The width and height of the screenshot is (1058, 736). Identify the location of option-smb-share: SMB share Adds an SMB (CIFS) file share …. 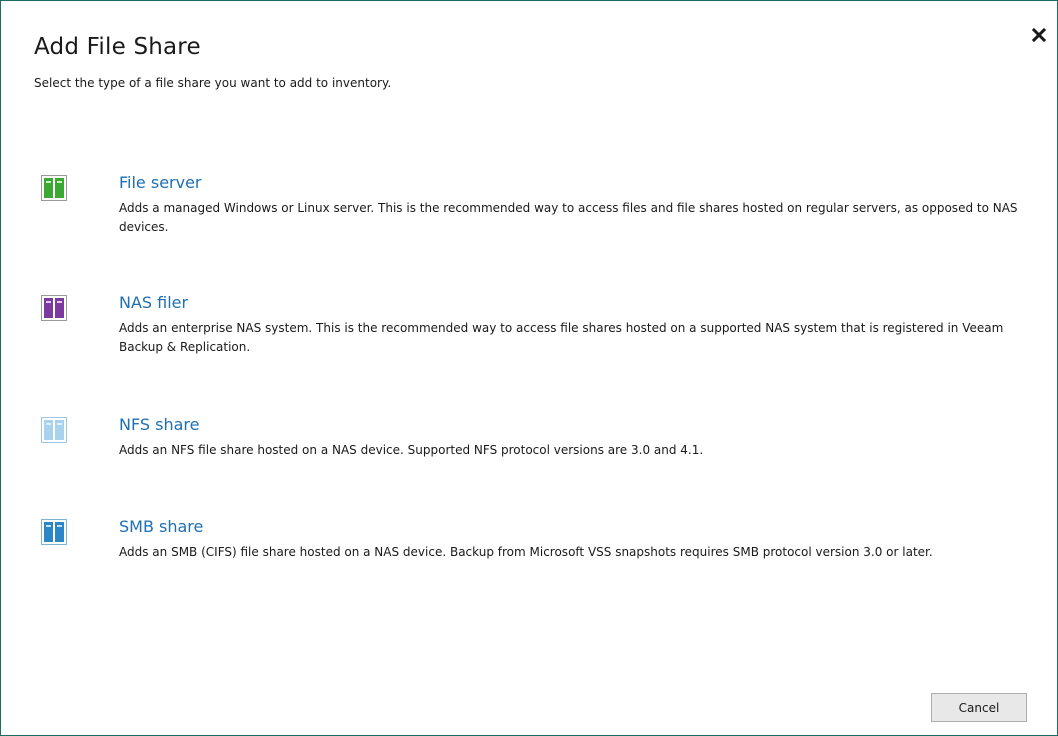
(536, 552).